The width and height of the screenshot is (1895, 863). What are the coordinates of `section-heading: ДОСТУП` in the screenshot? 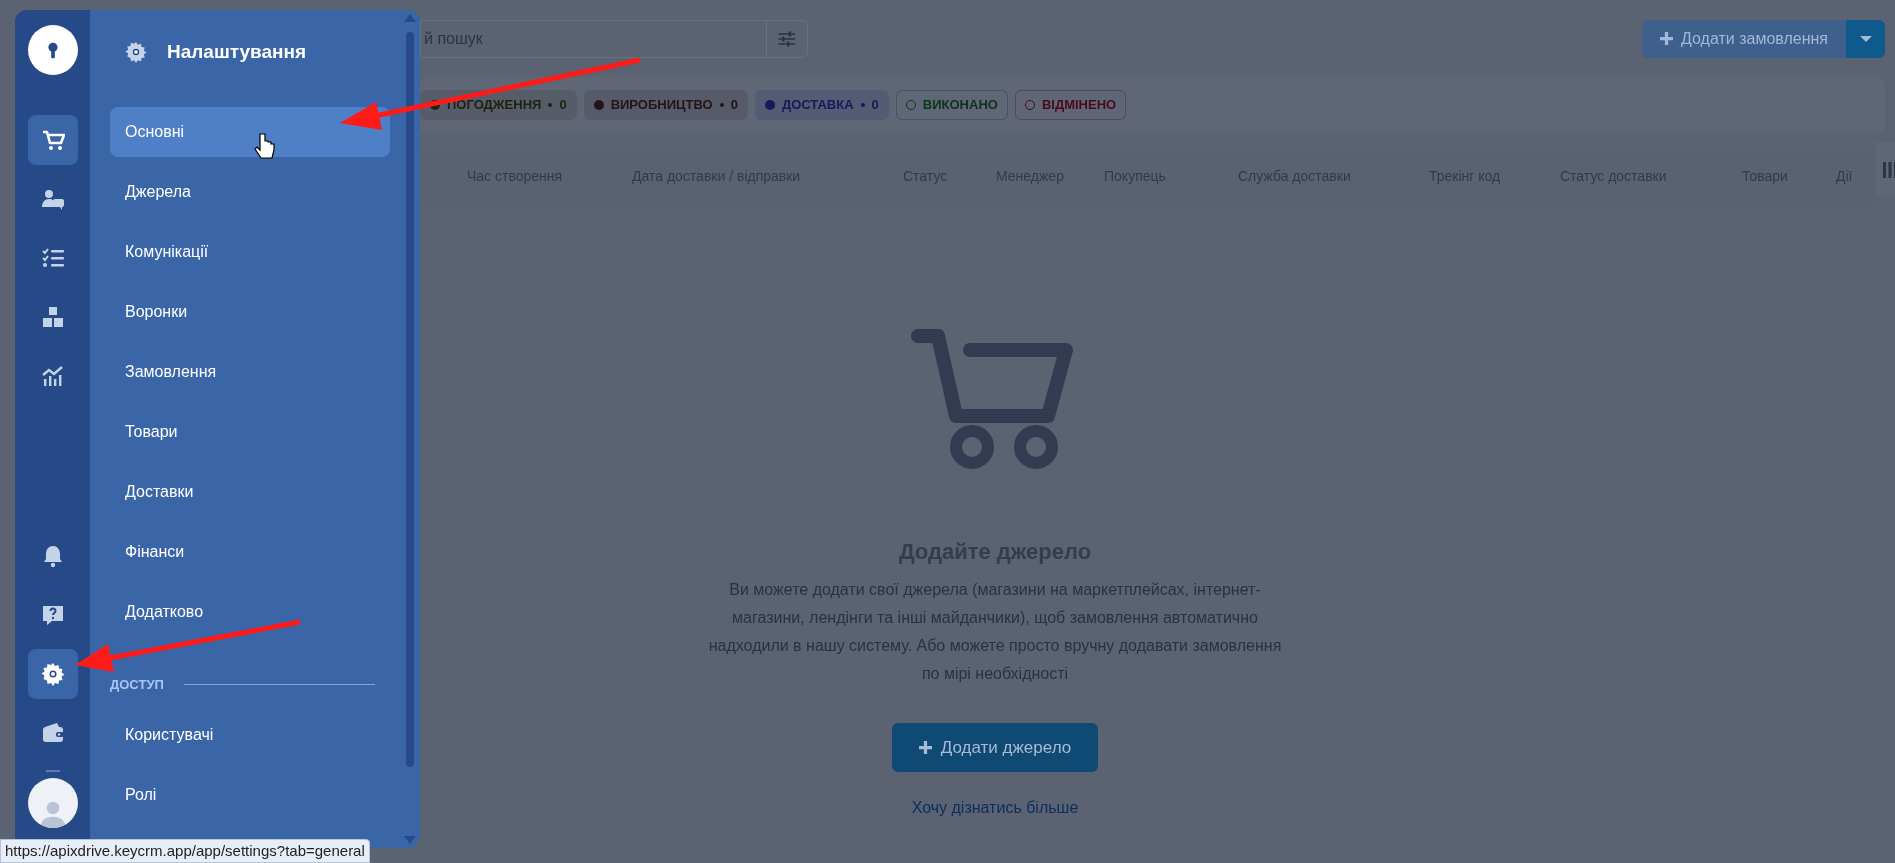 It's located at (137, 684).